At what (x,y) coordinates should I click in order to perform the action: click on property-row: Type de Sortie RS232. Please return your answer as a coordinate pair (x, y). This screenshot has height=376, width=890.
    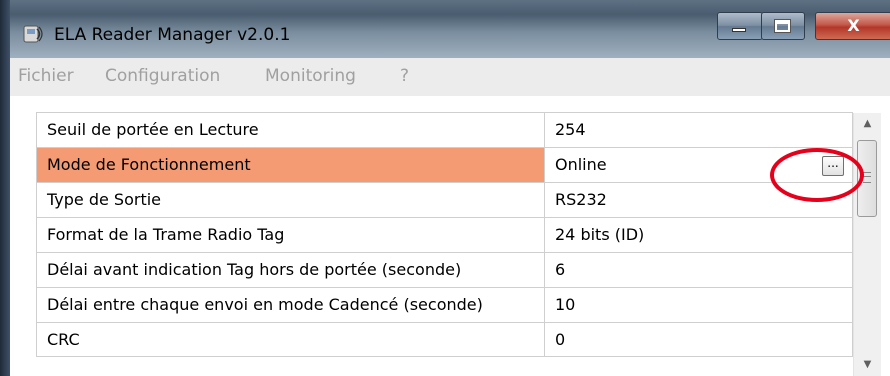
    Looking at the image, I should click on (444, 199).